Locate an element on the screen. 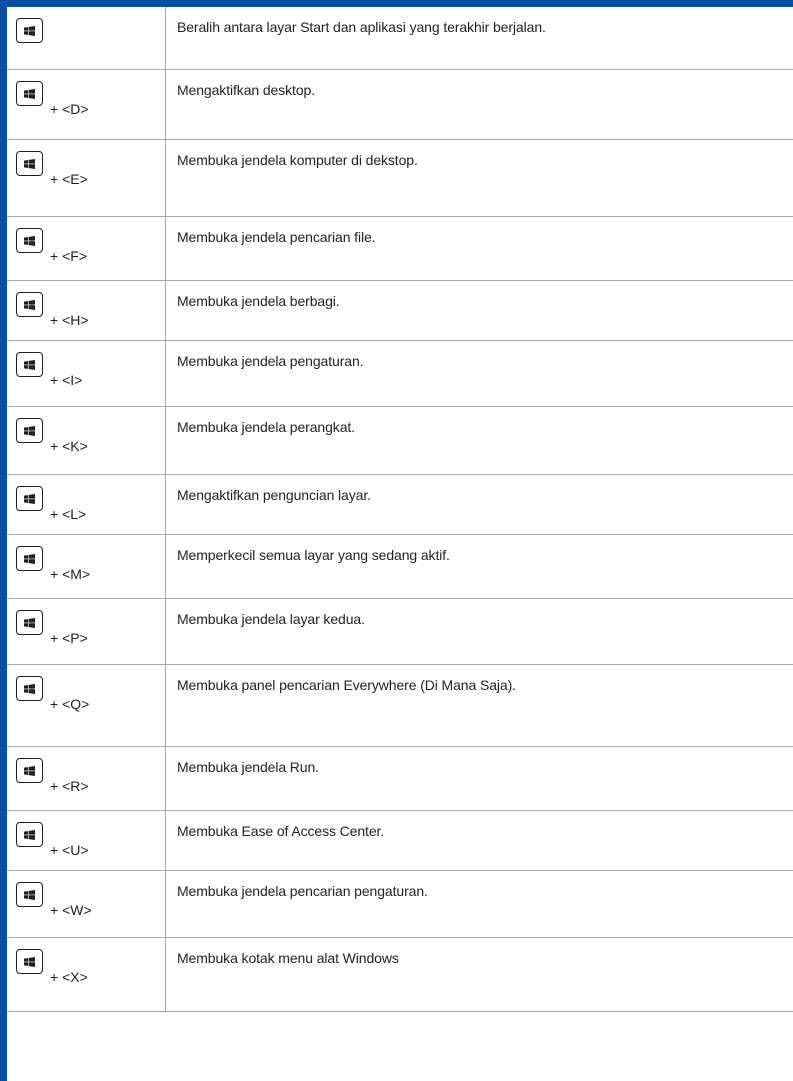 This screenshot has height=1081, width=793. key-combination: + <K> is located at coordinates (90, 437).